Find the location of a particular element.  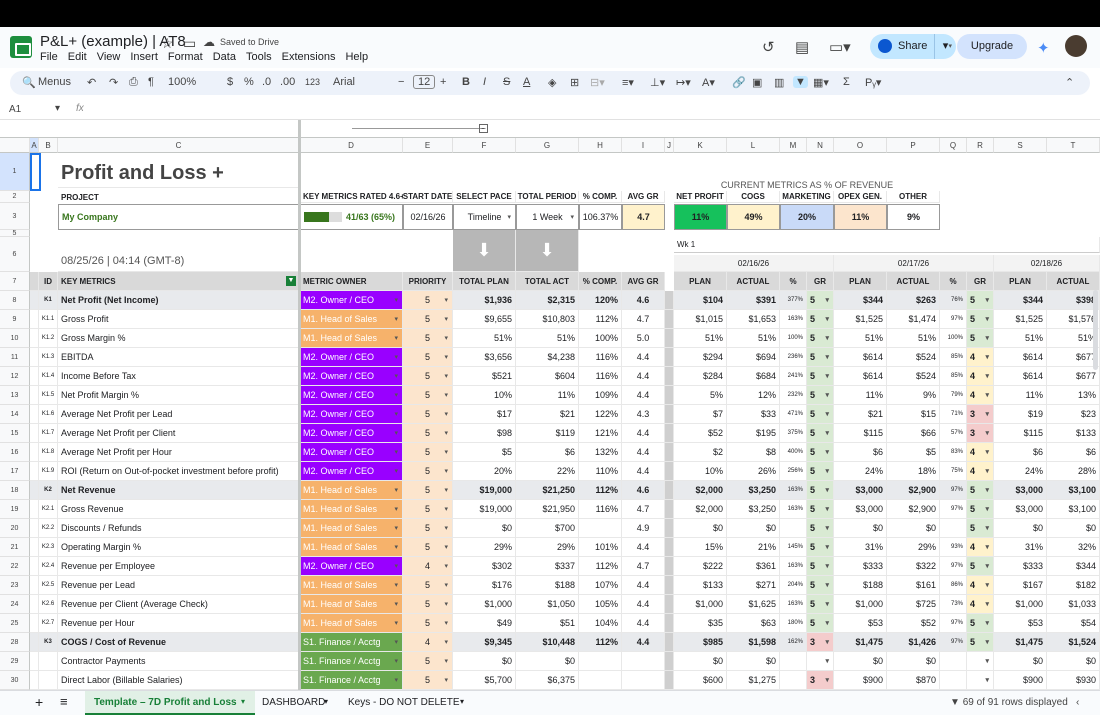

metric-id: K2.1 is located at coordinates (48, 509).